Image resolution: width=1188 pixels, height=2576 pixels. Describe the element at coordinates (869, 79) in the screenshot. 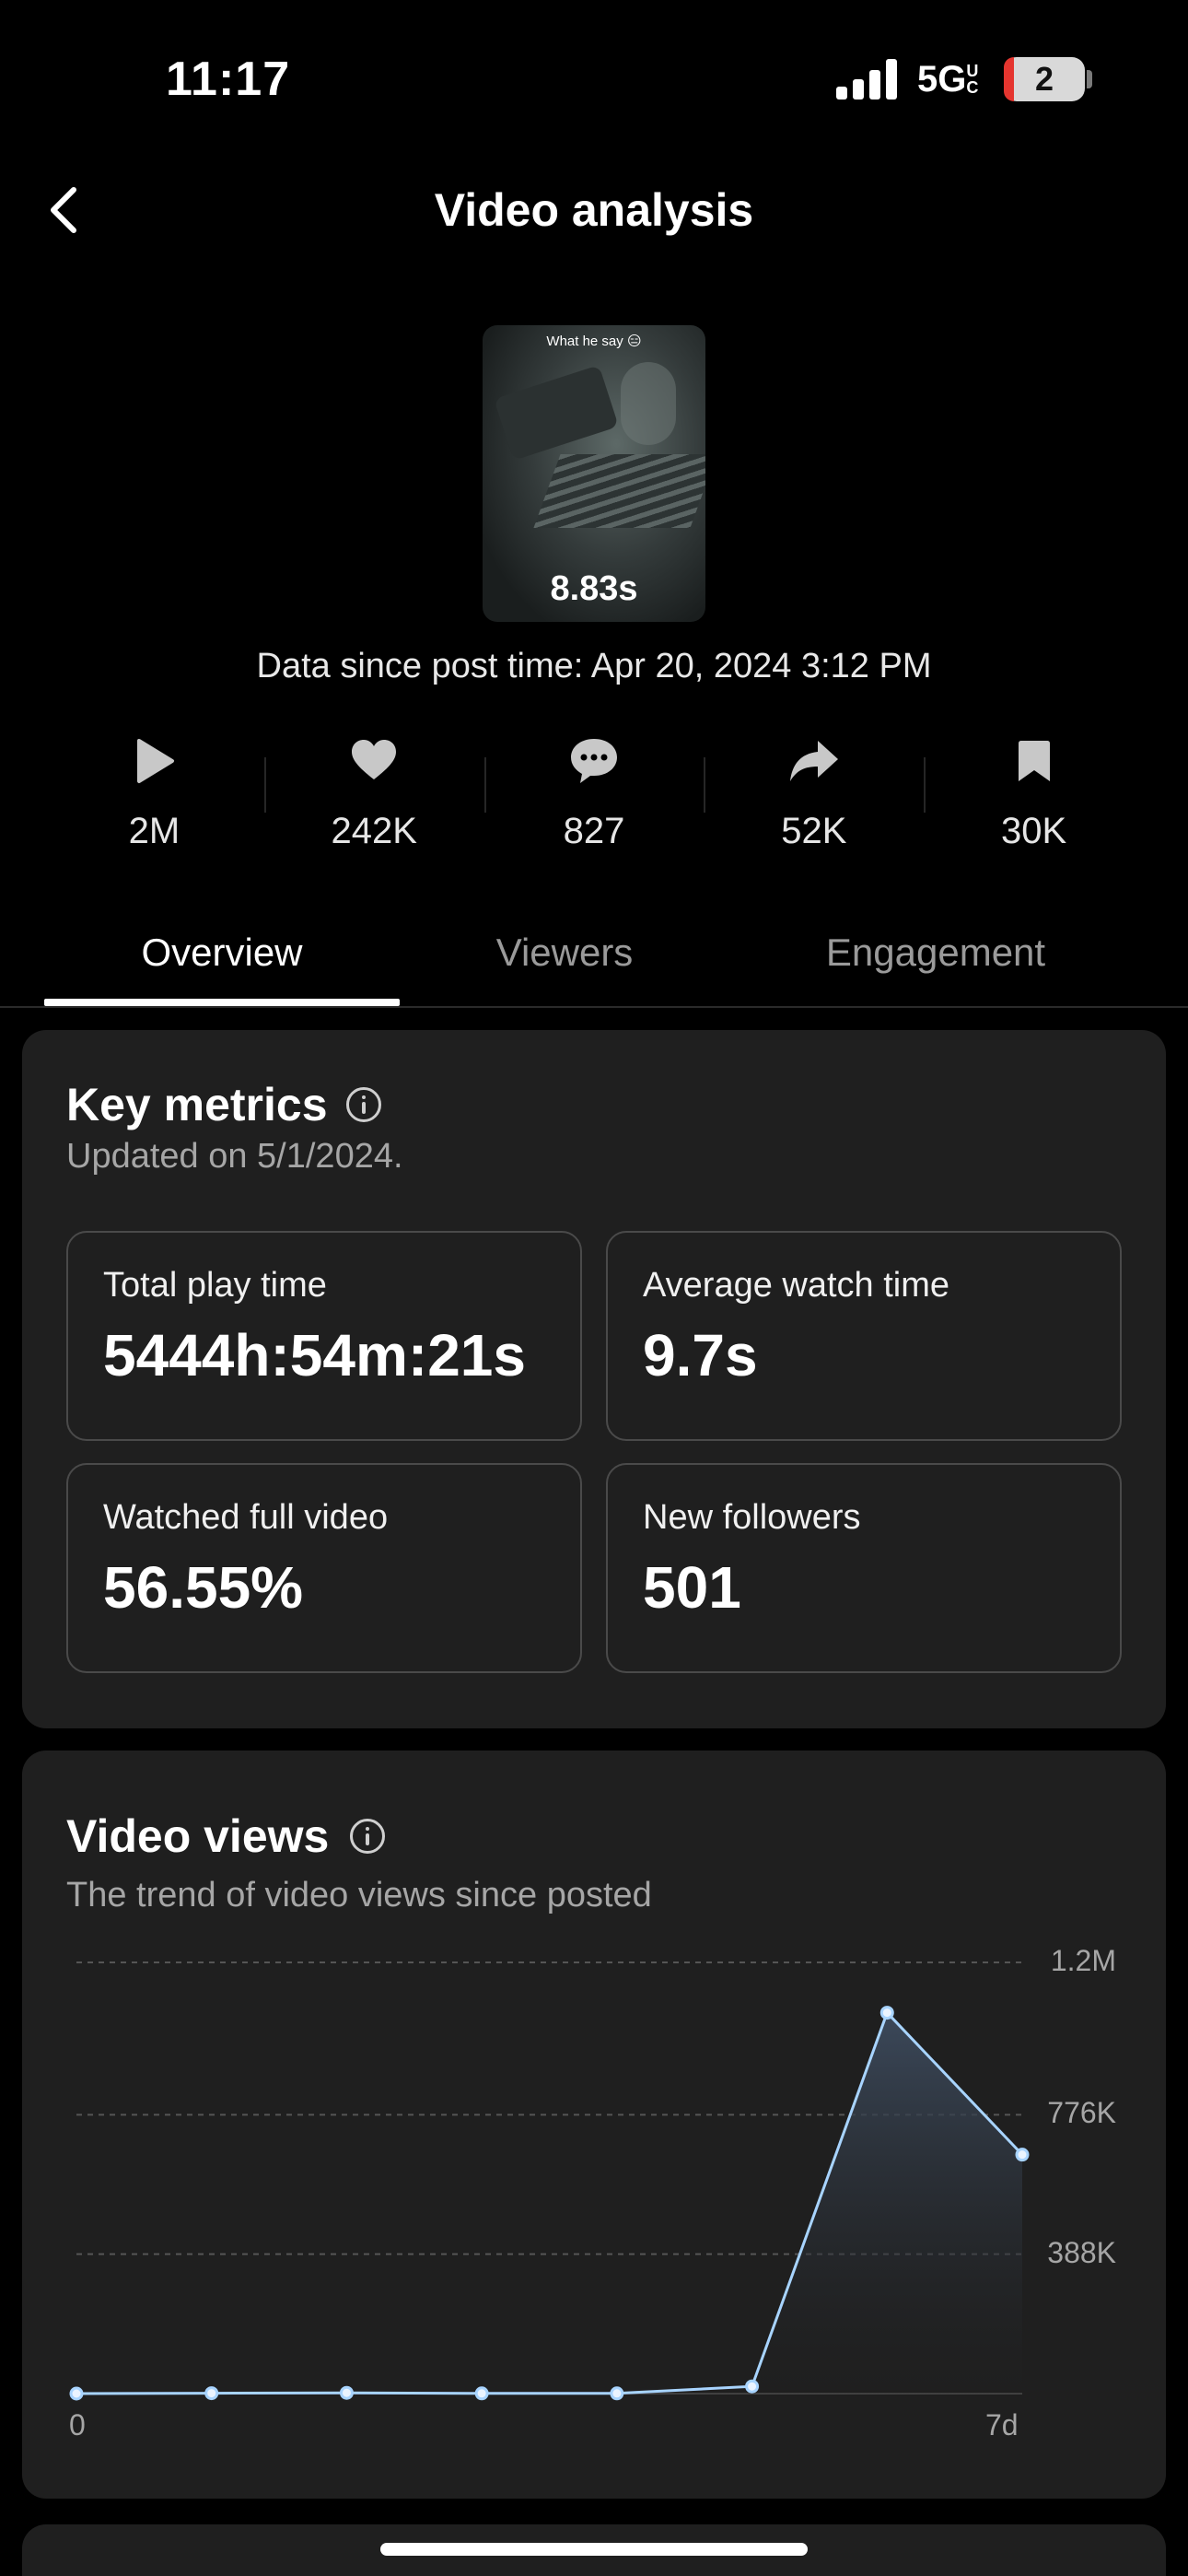

I see `signal-icon` at that location.